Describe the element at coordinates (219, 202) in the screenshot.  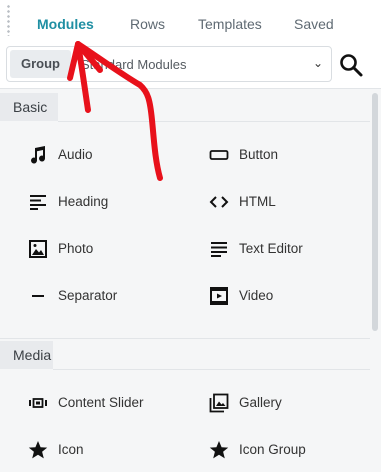
I see `code-icon` at that location.